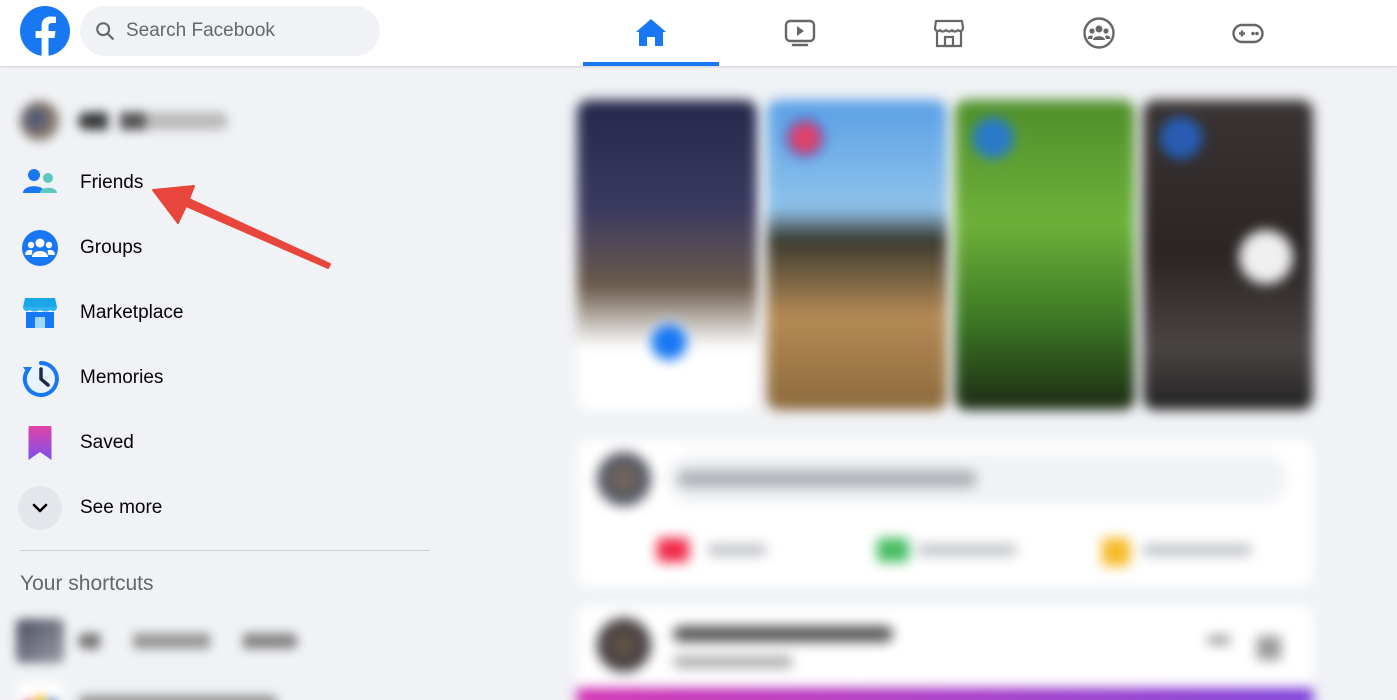 The height and width of the screenshot is (700, 1397). Describe the element at coordinates (122, 377) in the screenshot. I see `sidebar-item-label: Memories` at that location.